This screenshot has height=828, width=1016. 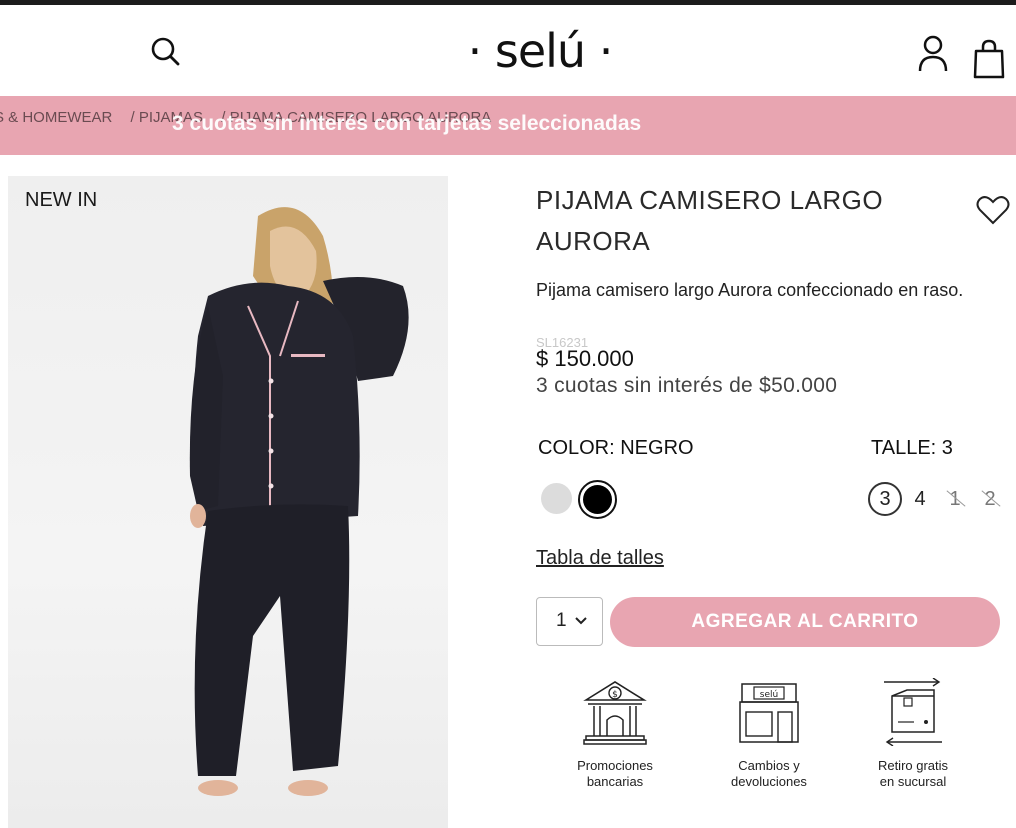 I want to click on size-table-link: Tabla de talles, so click(x=600, y=558).